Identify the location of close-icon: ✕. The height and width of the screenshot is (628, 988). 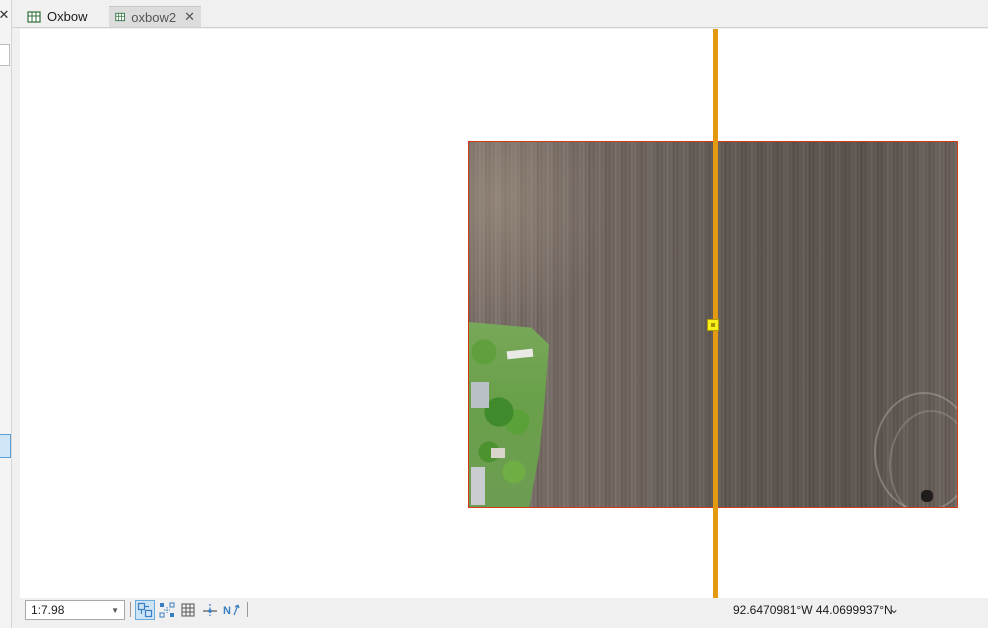
(5, 15).